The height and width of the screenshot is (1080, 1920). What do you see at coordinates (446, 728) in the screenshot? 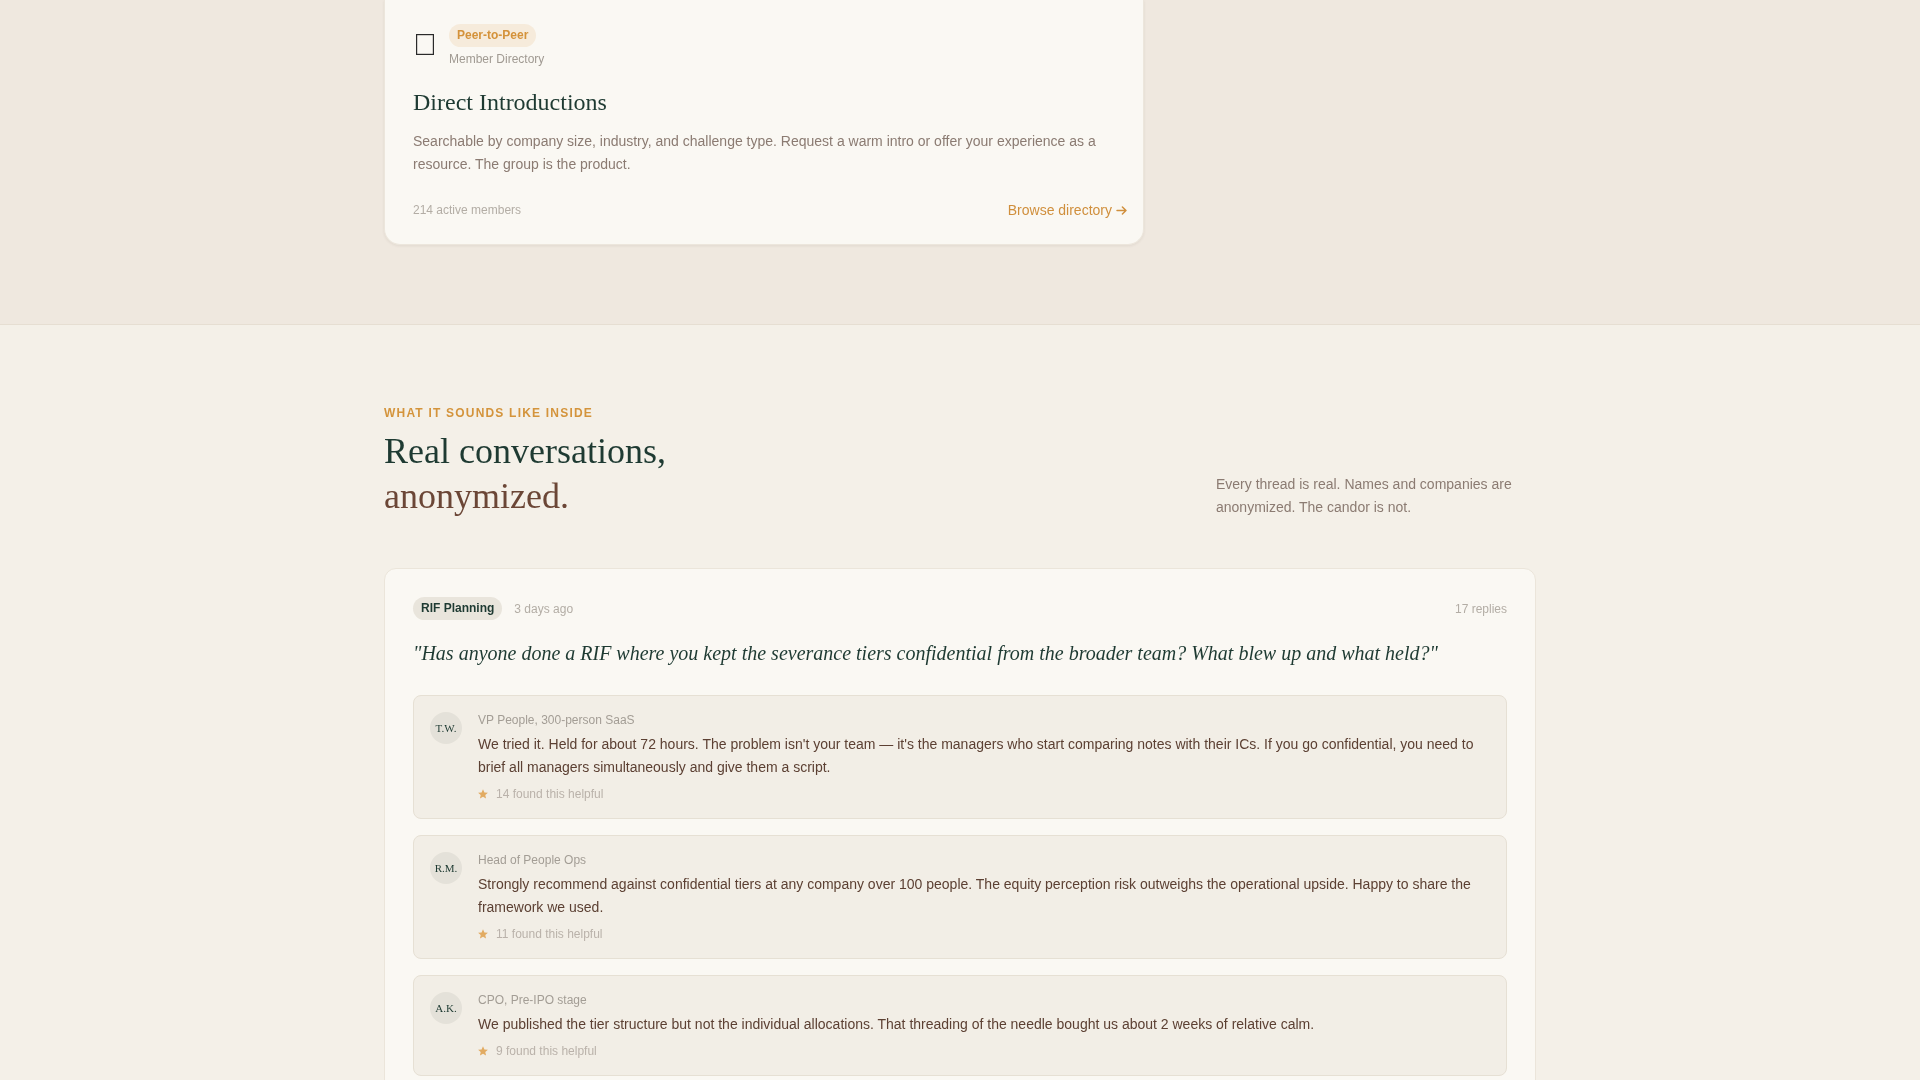
I see `avatar-initials: T.W.` at bounding box center [446, 728].